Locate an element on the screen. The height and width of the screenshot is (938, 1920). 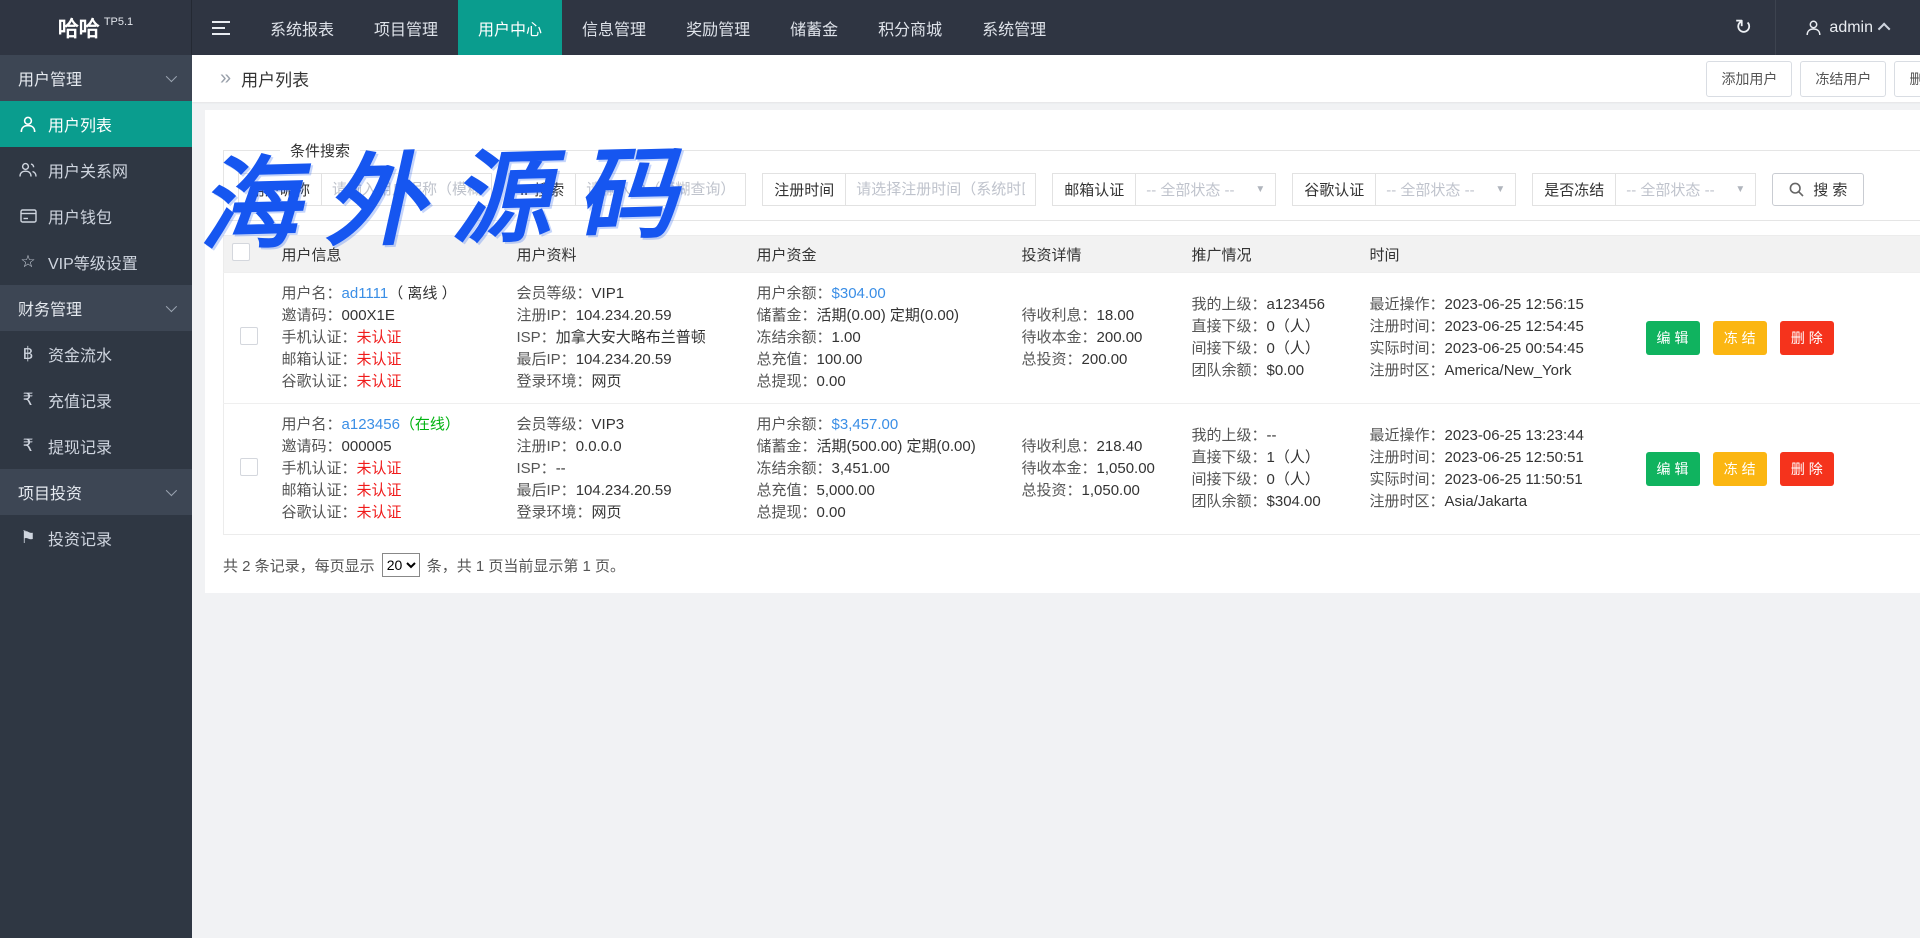
delete-user-button: 删除用户 is located at coordinates (1907, 78).